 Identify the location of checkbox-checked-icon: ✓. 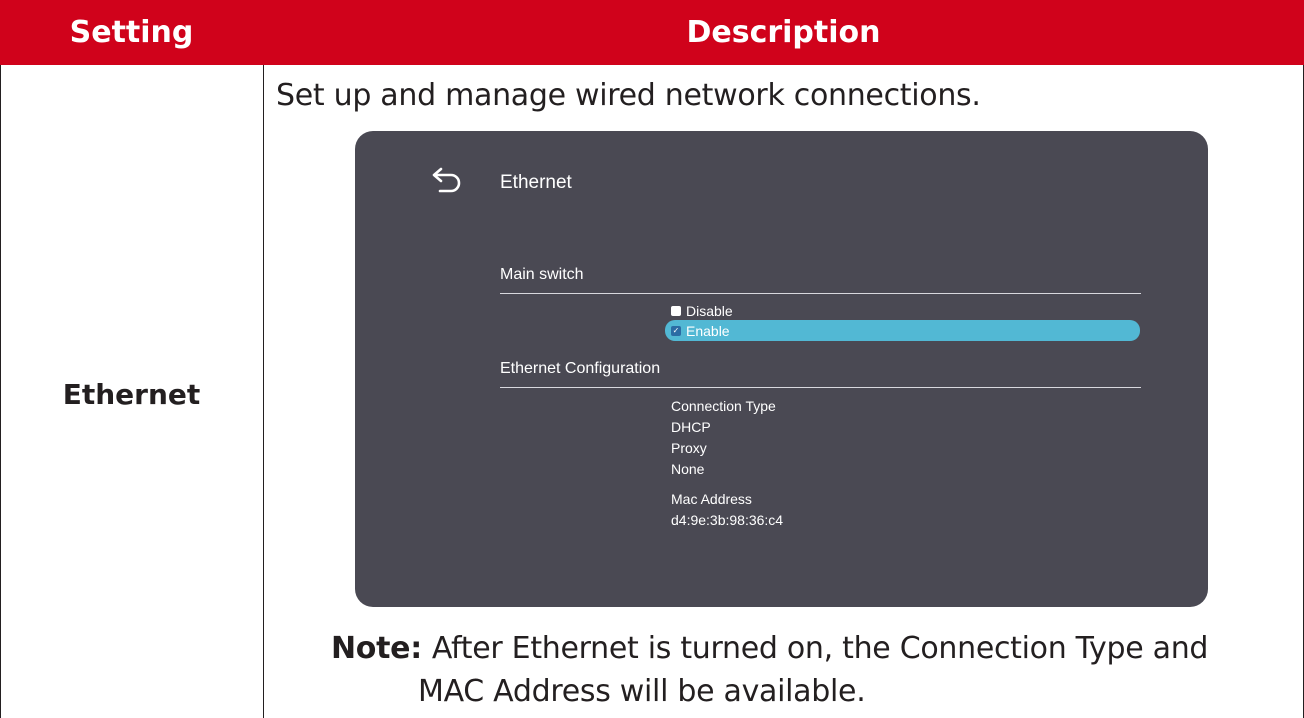
(676, 330).